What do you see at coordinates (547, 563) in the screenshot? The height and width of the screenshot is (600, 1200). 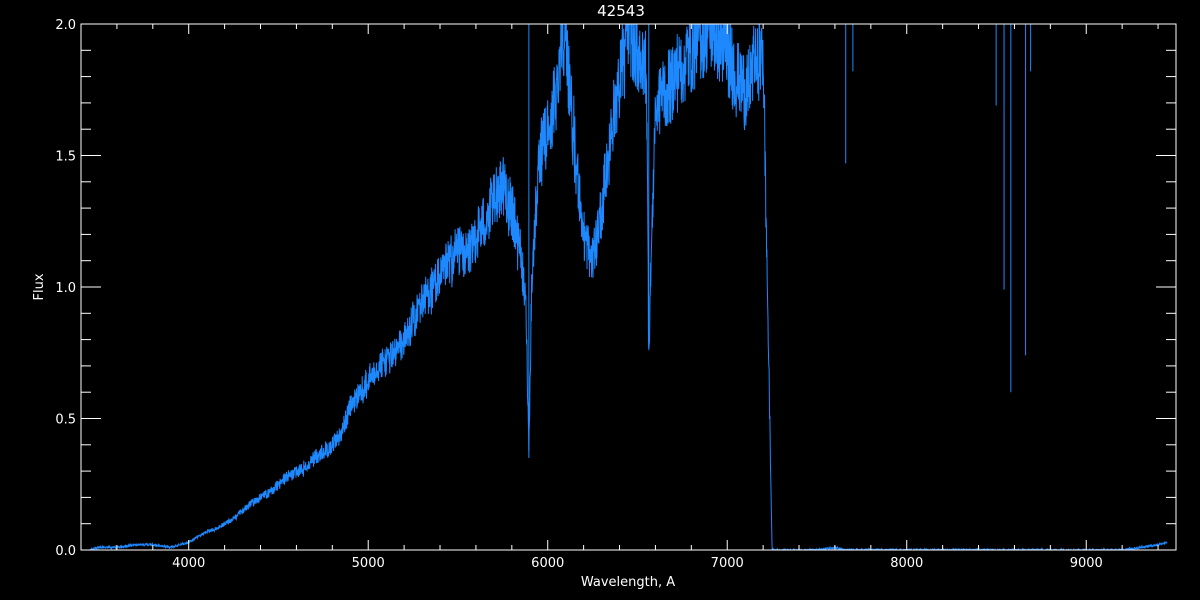 I see `x-tick-label: 6000` at bounding box center [547, 563].